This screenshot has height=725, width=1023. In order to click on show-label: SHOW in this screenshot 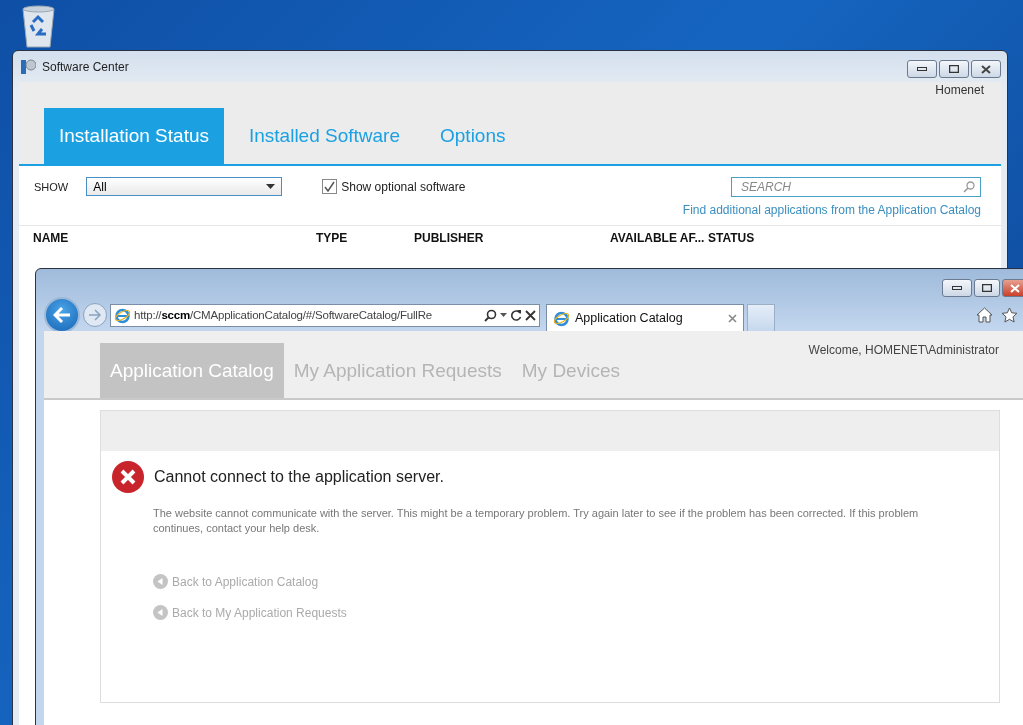, I will do `click(51, 186)`.